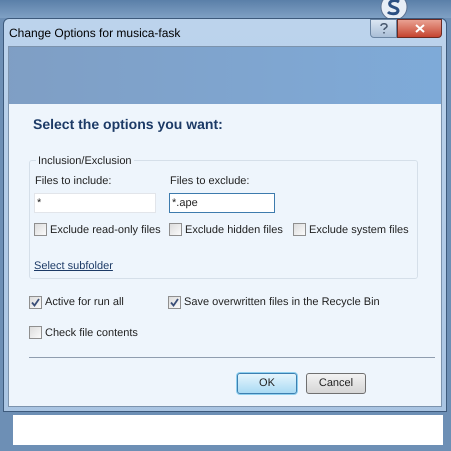 This screenshot has width=451, height=451. I want to click on field-label: Files to include:, so click(73, 181).